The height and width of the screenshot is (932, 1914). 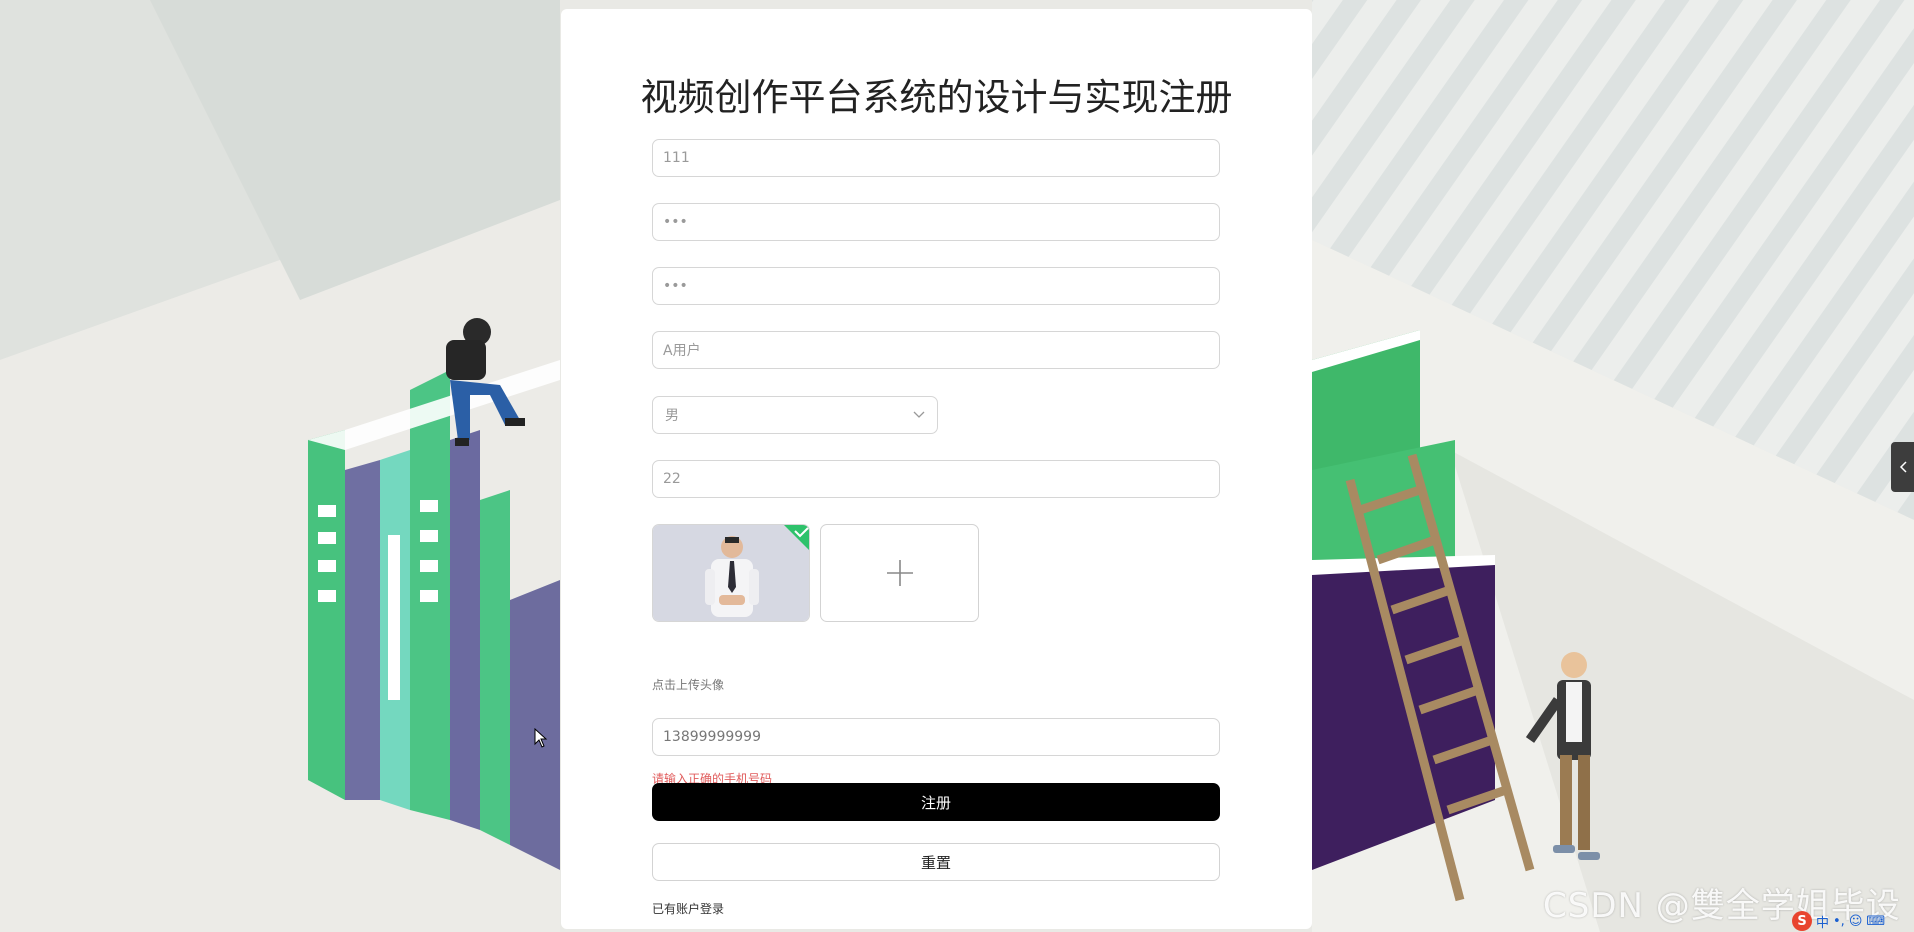 I want to click on name-input, so click(x=936, y=350).